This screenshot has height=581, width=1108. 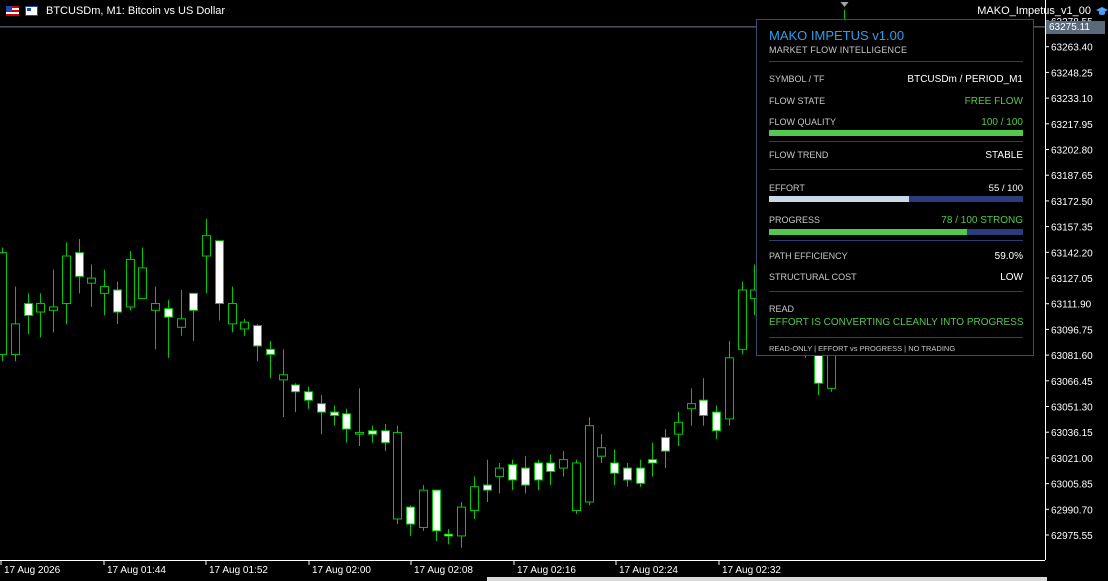 What do you see at coordinates (803, 122) in the screenshot?
I see `flow-quality-label: FLOW QUALITY` at bounding box center [803, 122].